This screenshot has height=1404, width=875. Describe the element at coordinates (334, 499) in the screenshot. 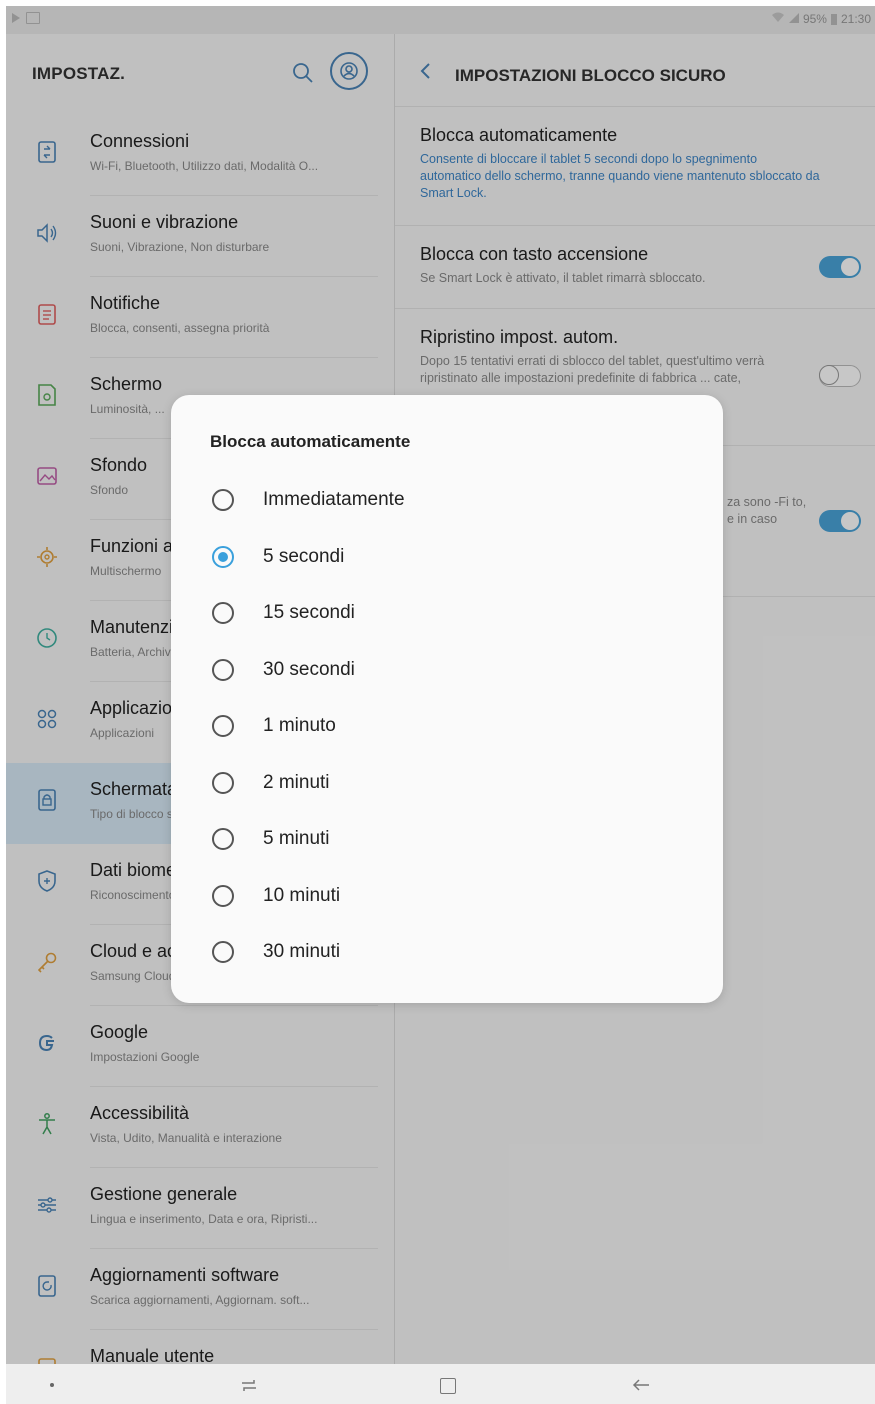

I see `option-label: Immediatamente` at that location.